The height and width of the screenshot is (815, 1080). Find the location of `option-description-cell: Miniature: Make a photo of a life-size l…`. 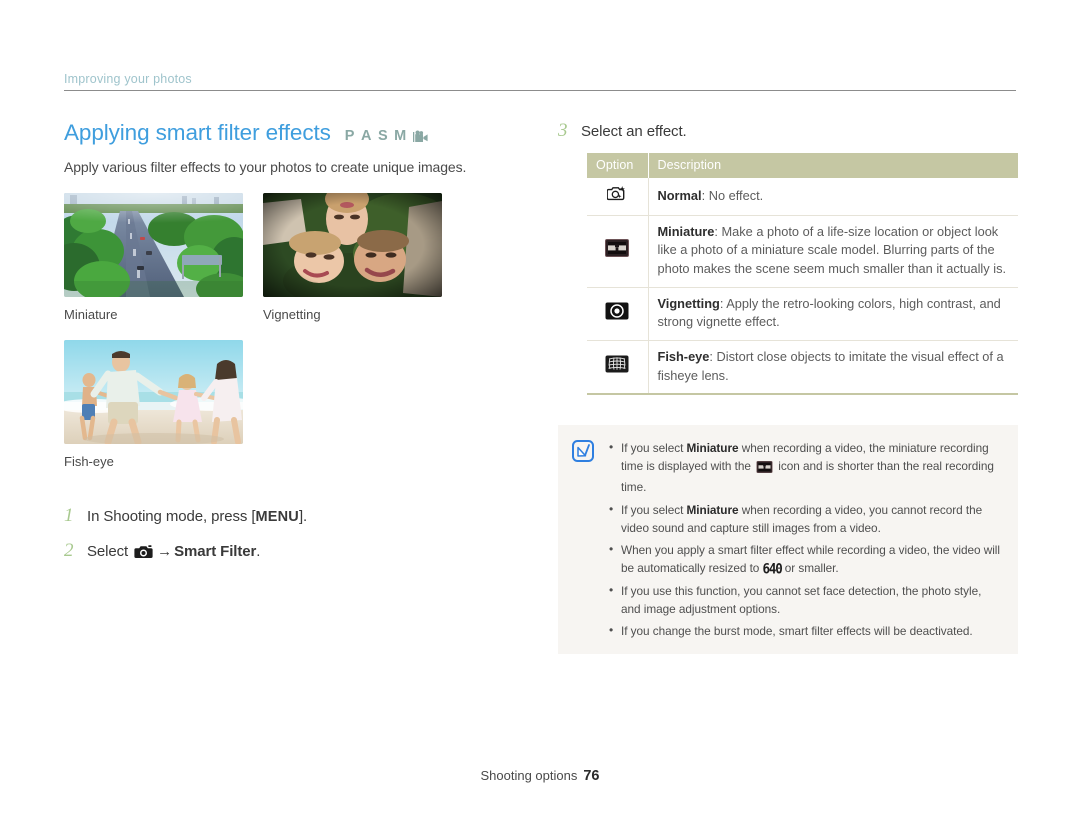

option-description-cell: Miniature: Make a photo of a life-size l… is located at coordinates (833, 251).